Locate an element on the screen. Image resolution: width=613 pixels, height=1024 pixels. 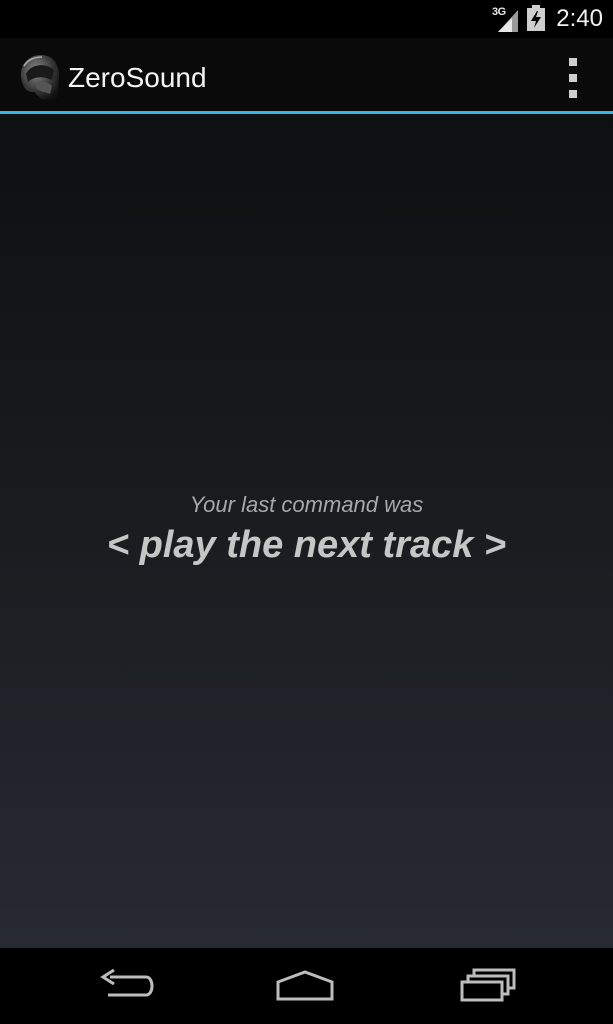
navigation-bar is located at coordinates (306, 986).